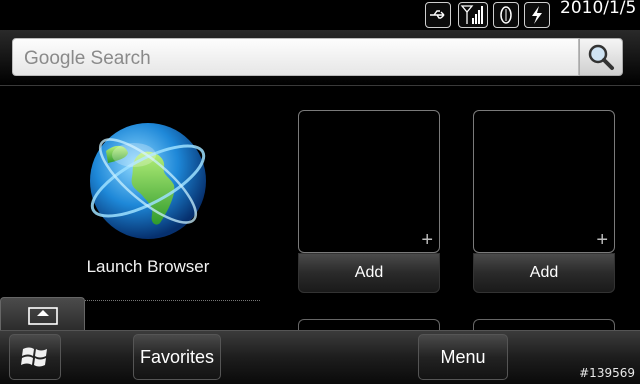  Describe the element at coordinates (438, 15) in the screenshot. I see `usb-icon` at that location.